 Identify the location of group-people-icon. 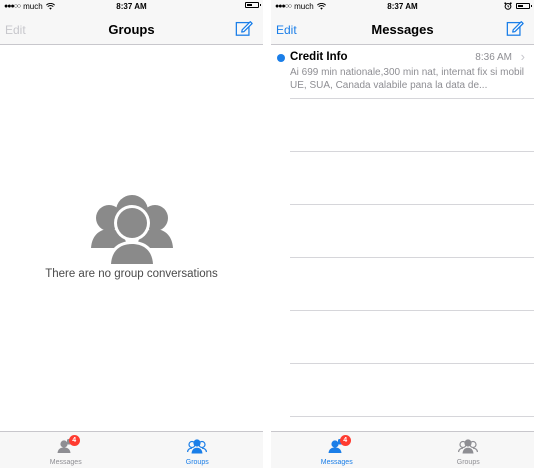
(131, 229).